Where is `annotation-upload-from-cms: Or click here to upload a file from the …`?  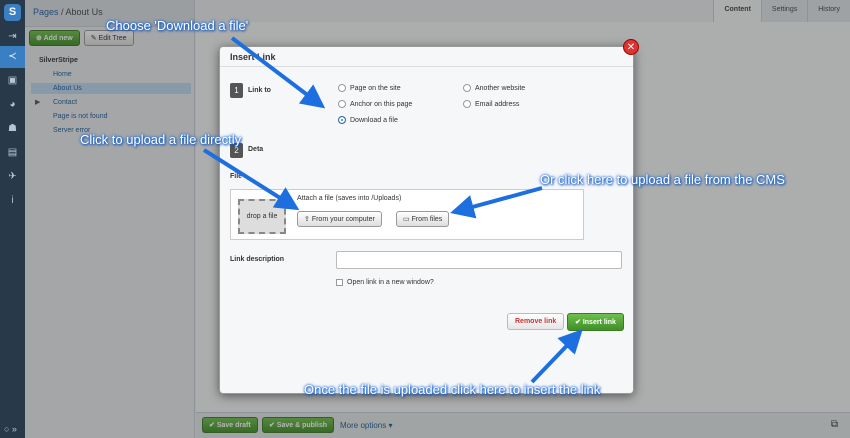
annotation-upload-from-cms: Or click here to upload a file from the … is located at coordinates (662, 179).